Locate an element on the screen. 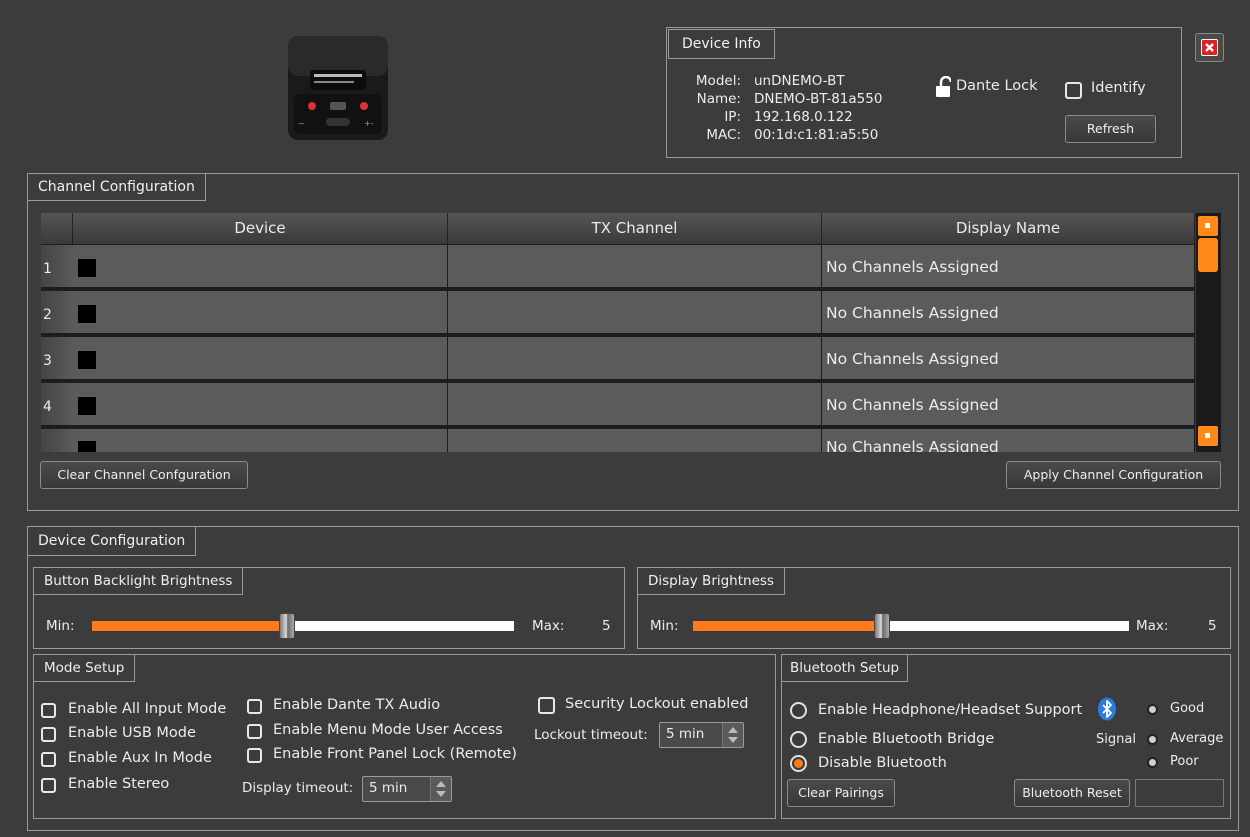  clear-channel-configuration-button: Clear Channel Confguration is located at coordinates (144, 475).